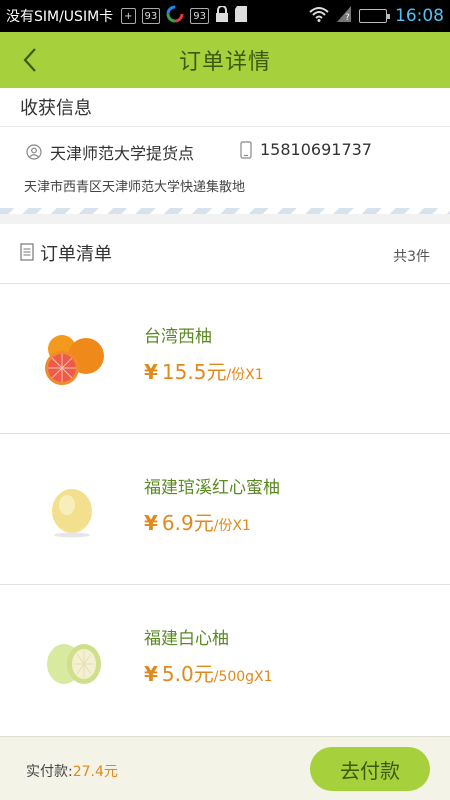  Describe the element at coordinates (178, 337) in the screenshot. I see `item-name: 台湾西柚` at that location.